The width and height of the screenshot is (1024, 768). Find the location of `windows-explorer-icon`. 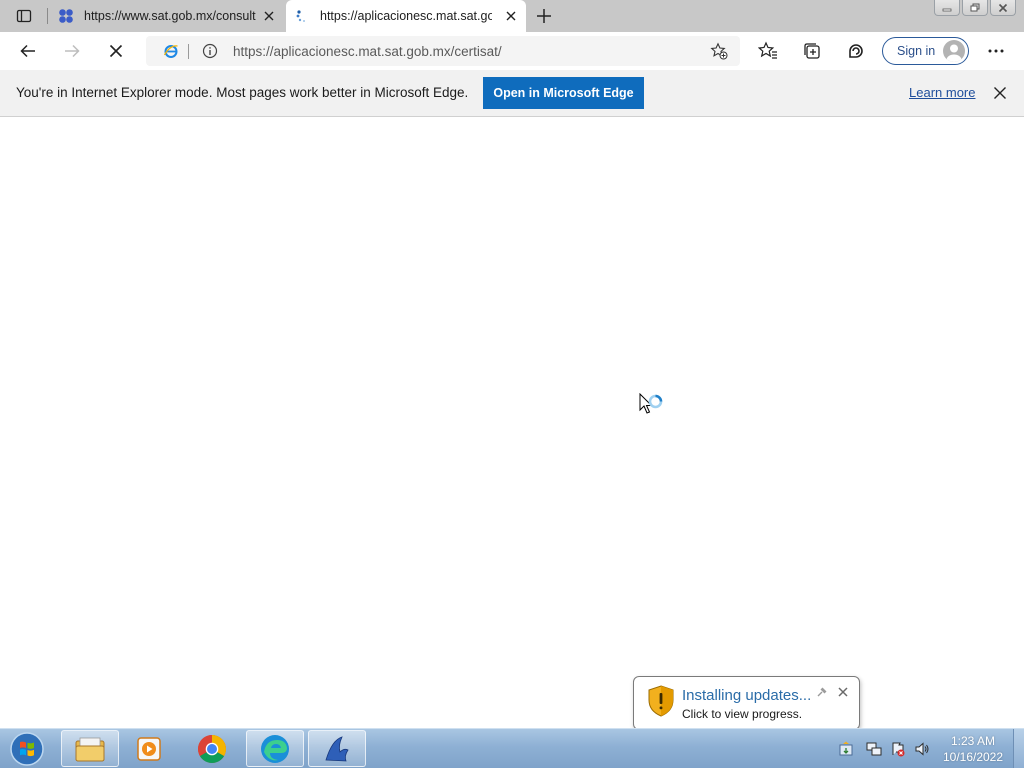

windows-explorer-icon is located at coordinates (90, 749).